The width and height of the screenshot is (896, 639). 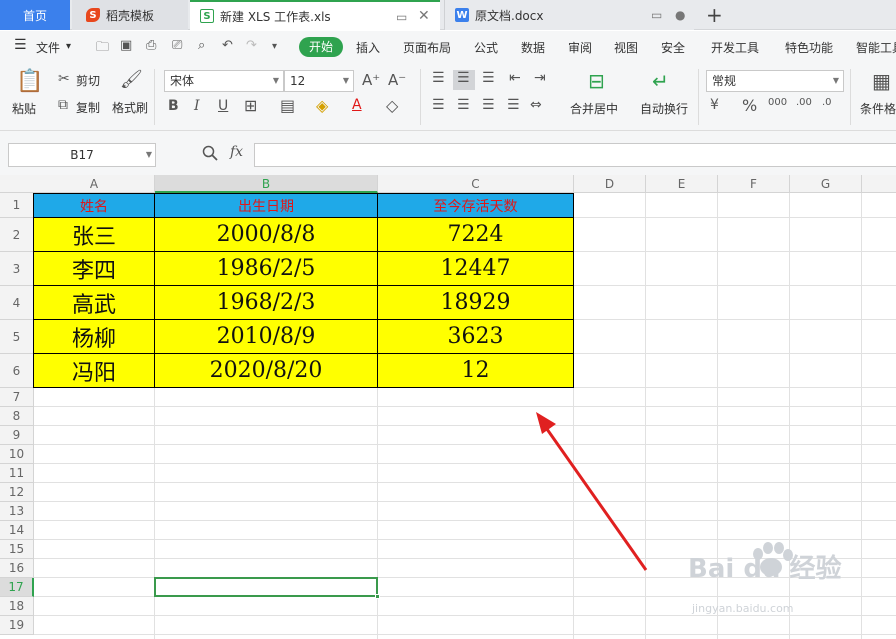 I want to click on menu-review: 审阅, so click(x=580, y=47).